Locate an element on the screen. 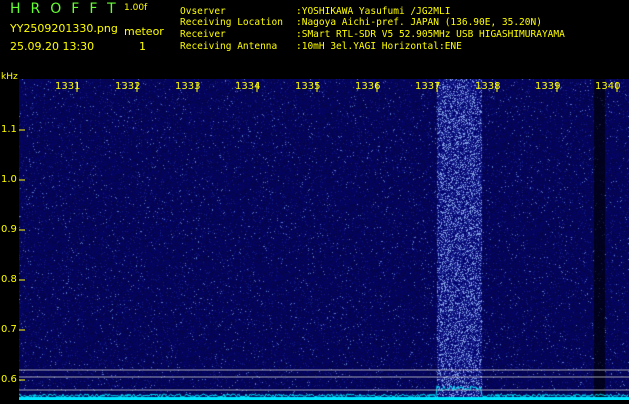  y-tick-label: 0.8 is located at coordinates (9, 279).